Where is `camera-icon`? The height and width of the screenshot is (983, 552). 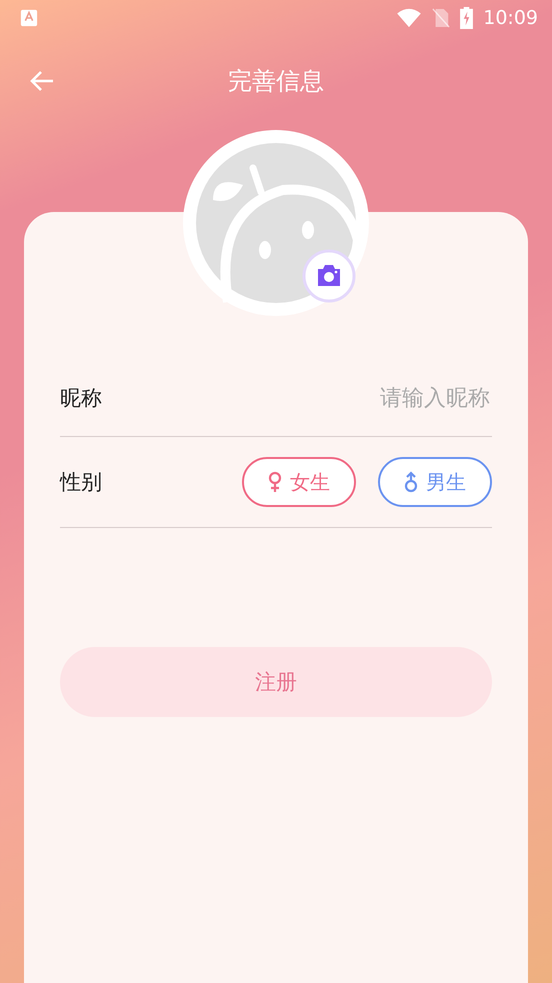
camera-icon is located at coordinates (329, 276).